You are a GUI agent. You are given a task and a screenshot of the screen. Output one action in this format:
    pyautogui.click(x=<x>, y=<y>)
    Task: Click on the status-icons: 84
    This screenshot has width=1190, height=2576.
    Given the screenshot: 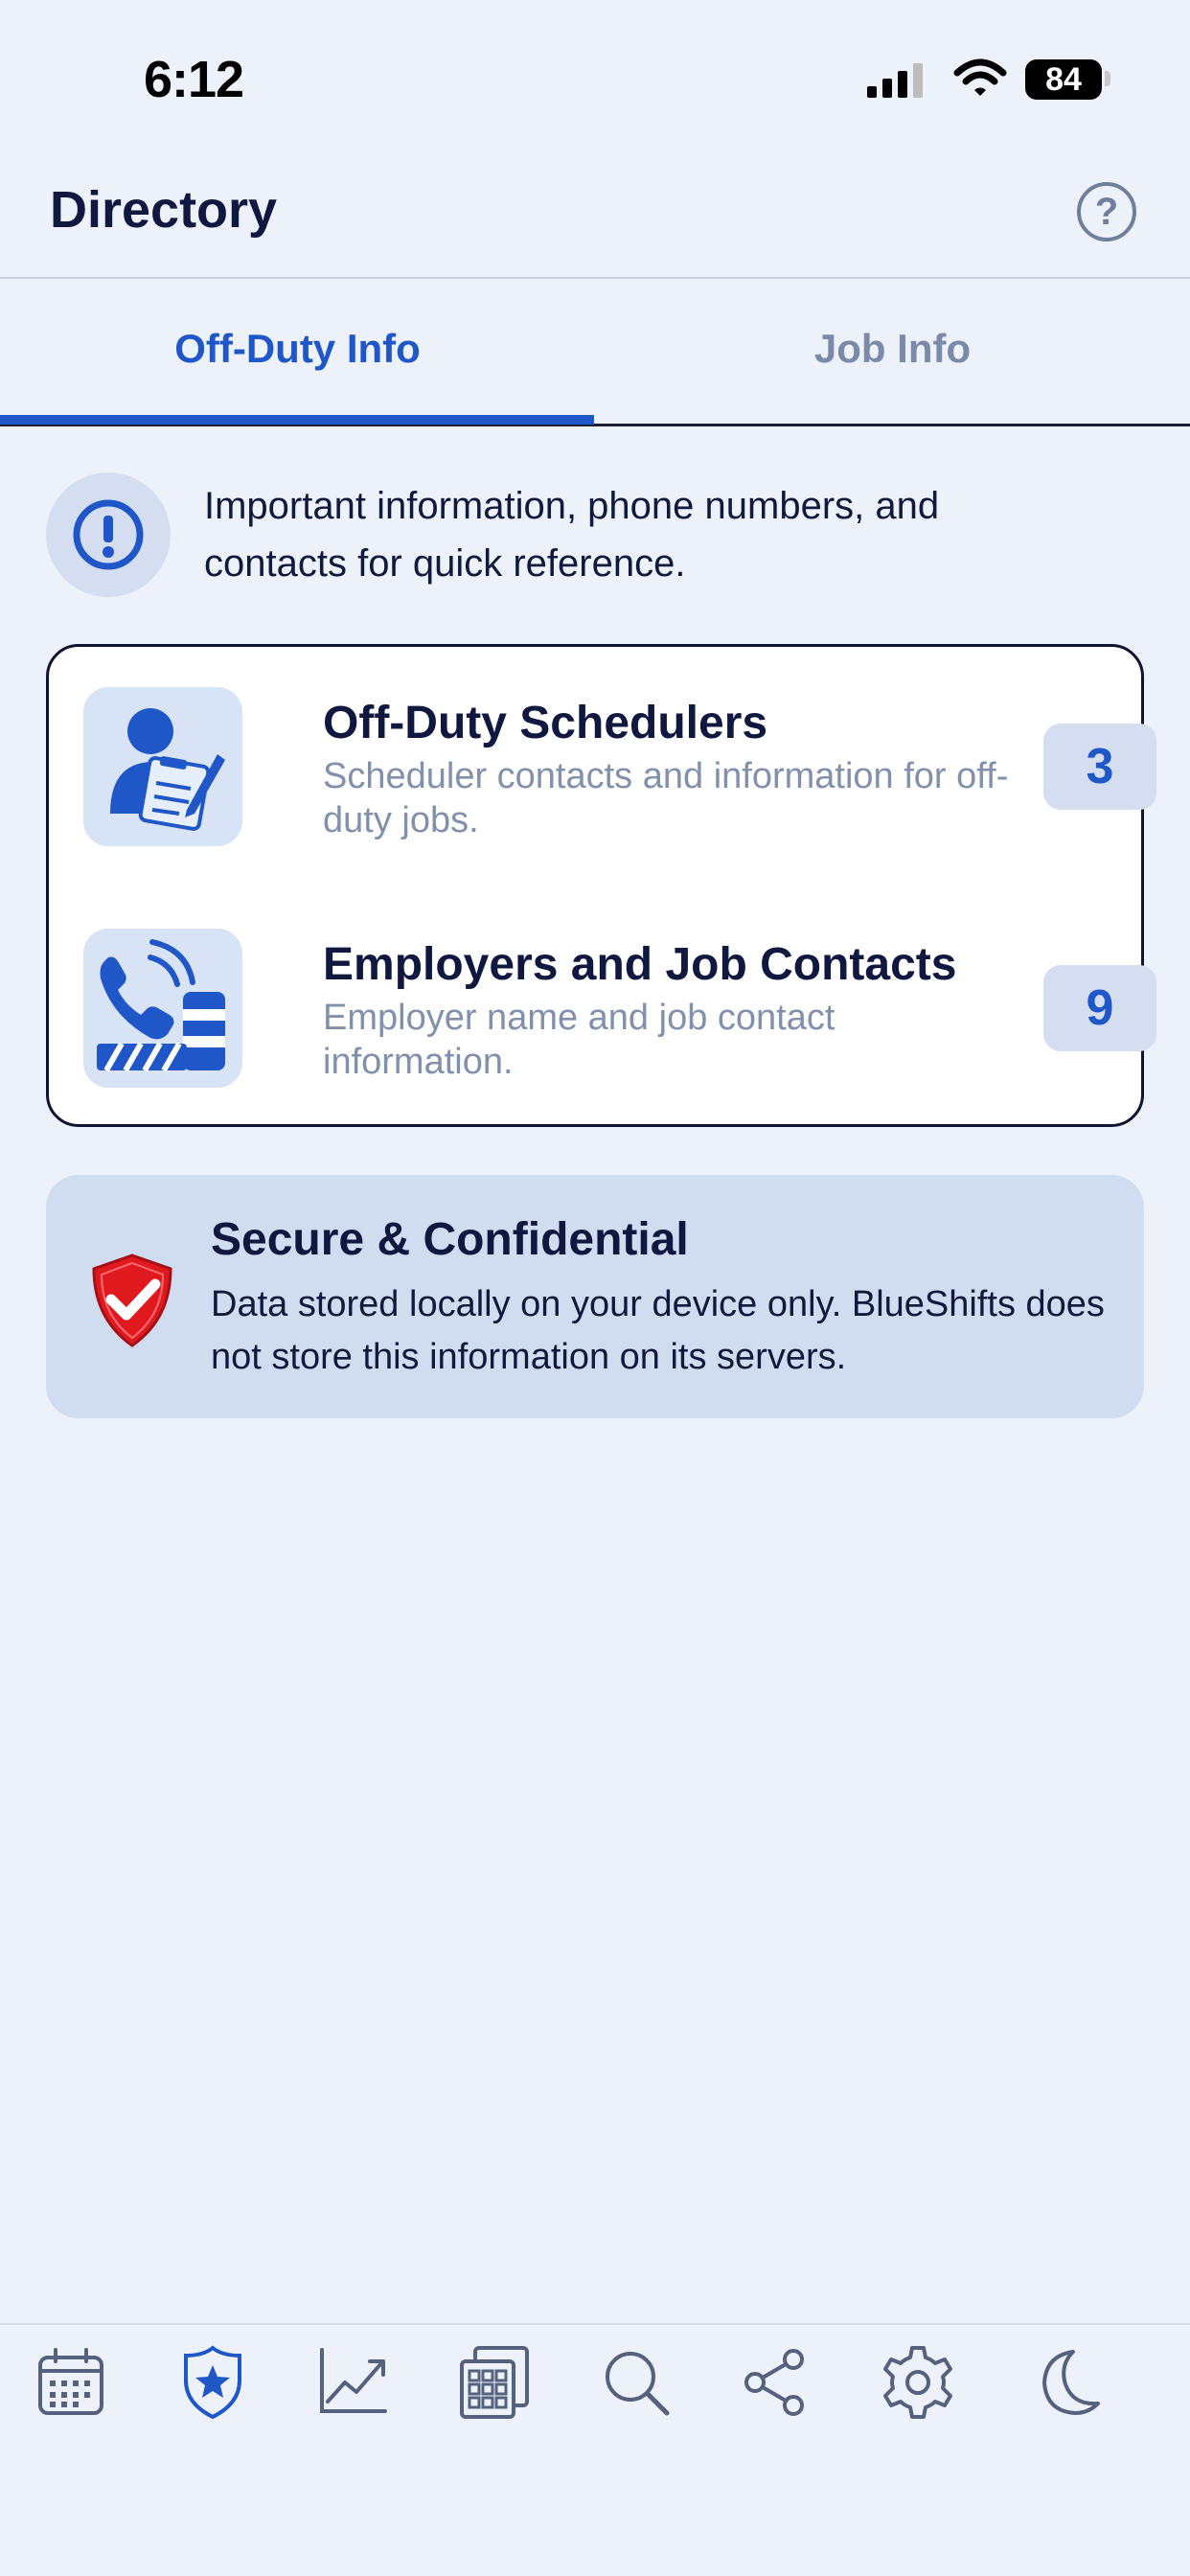 What is the action you would take?
    pyautogui.click(x=991, y=80)
    